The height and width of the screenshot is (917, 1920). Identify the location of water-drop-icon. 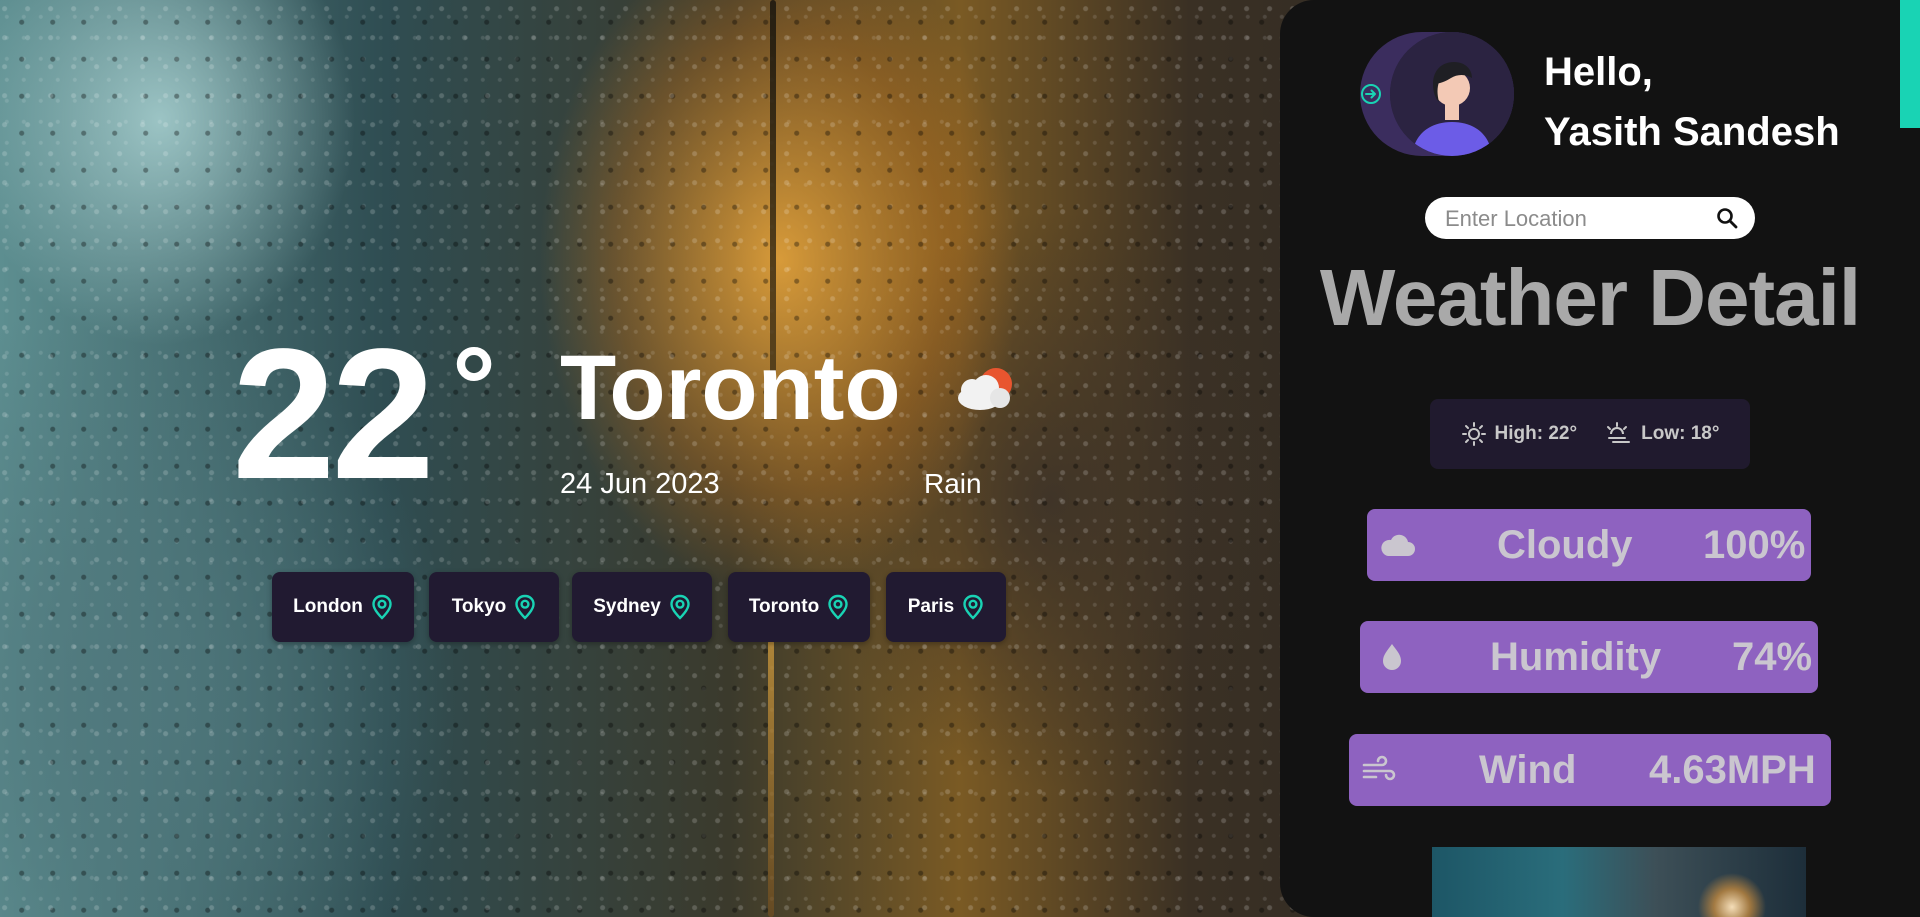
(1392, 657).